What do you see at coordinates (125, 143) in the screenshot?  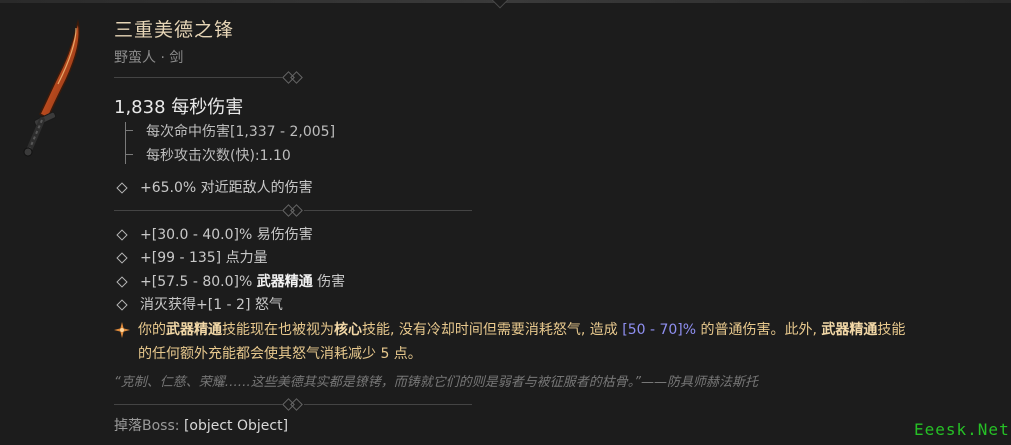 I see `stat-tree-line` at bounding box center [125, 143].